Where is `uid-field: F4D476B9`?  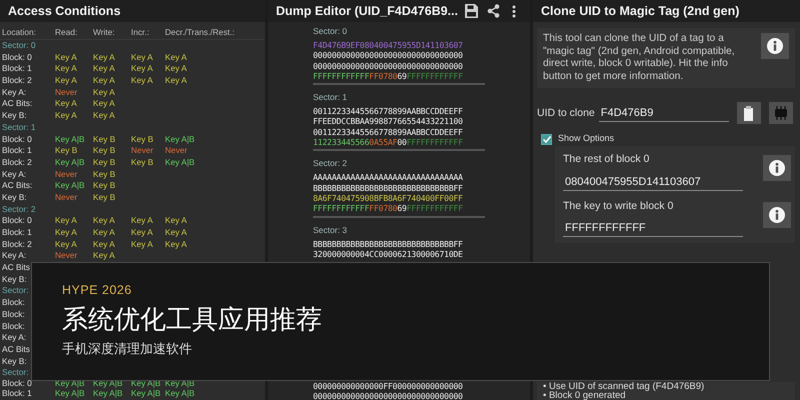
uid-field: F4D476B9 is located at coordinates (663, 113).